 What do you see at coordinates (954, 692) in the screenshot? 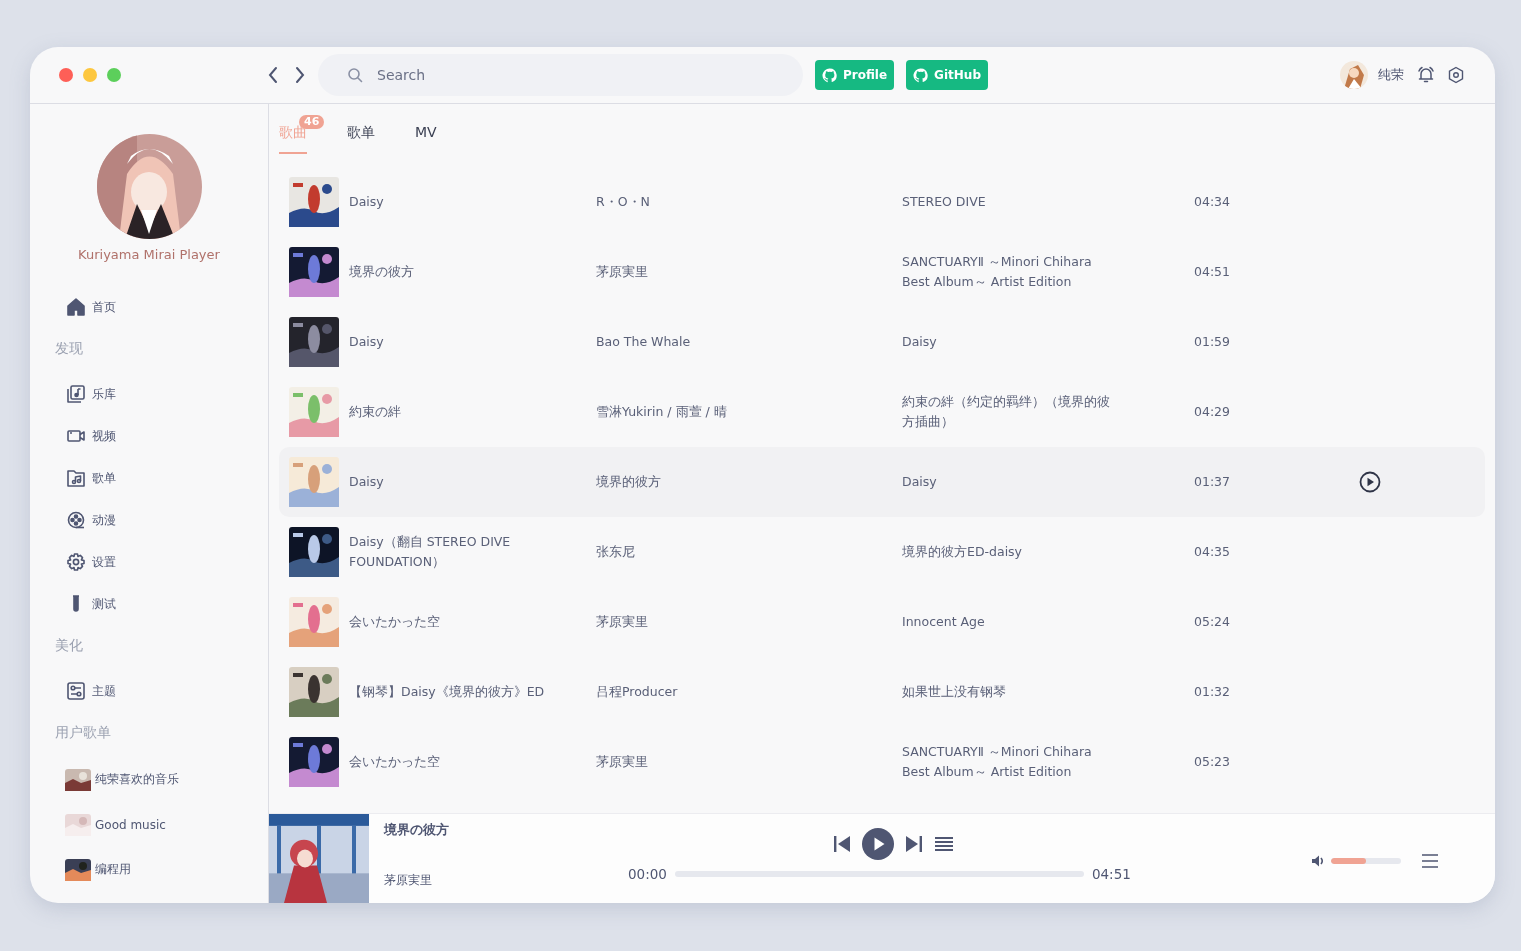
I see `song-album: 如果世上没有钢琴` at bounding box center [954, 692].